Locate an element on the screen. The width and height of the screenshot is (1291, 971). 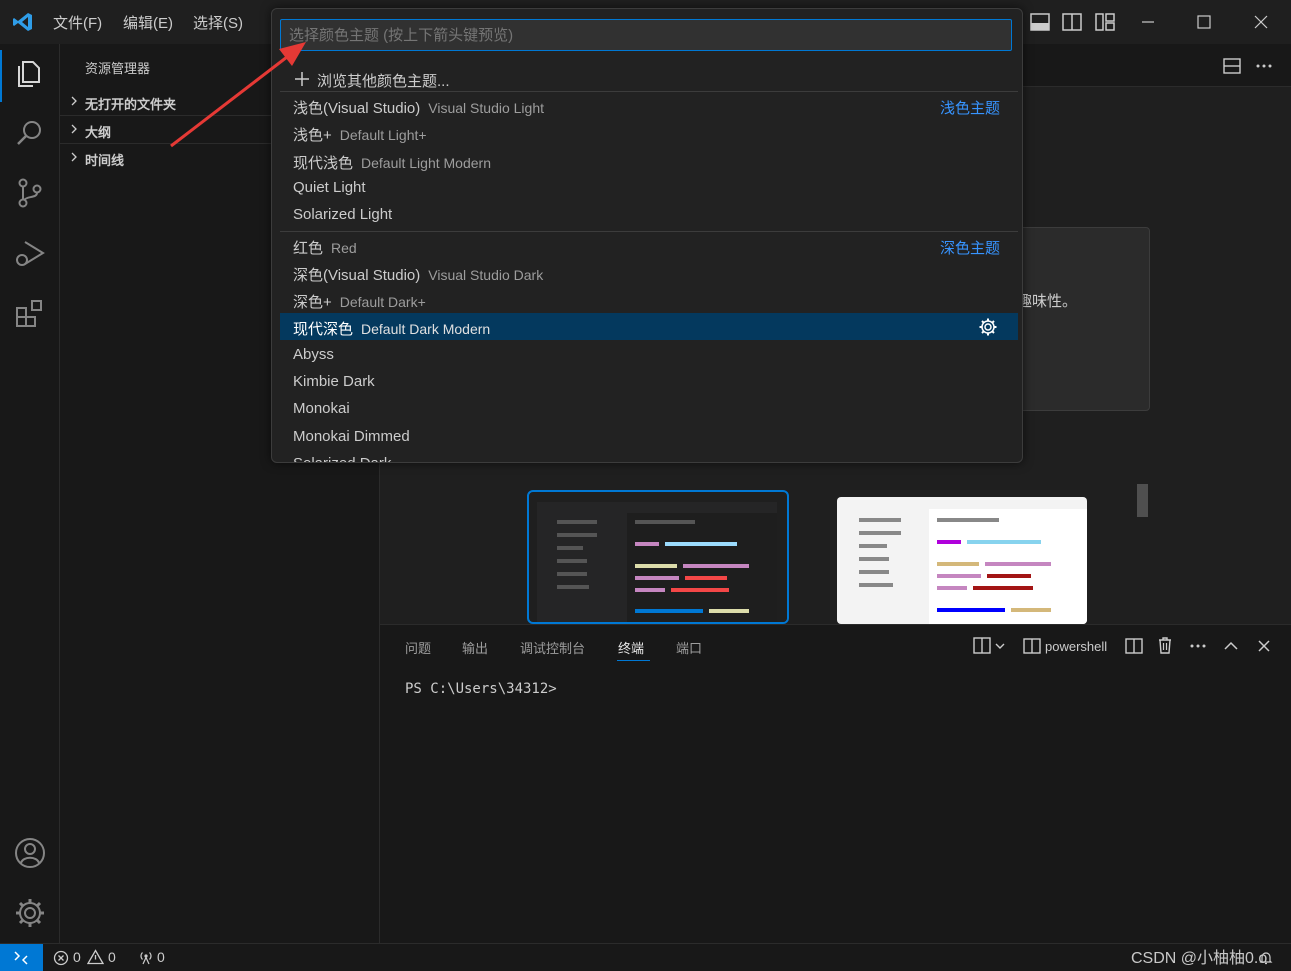
ports-broadcast-icon is located at coordinates (146, 958).